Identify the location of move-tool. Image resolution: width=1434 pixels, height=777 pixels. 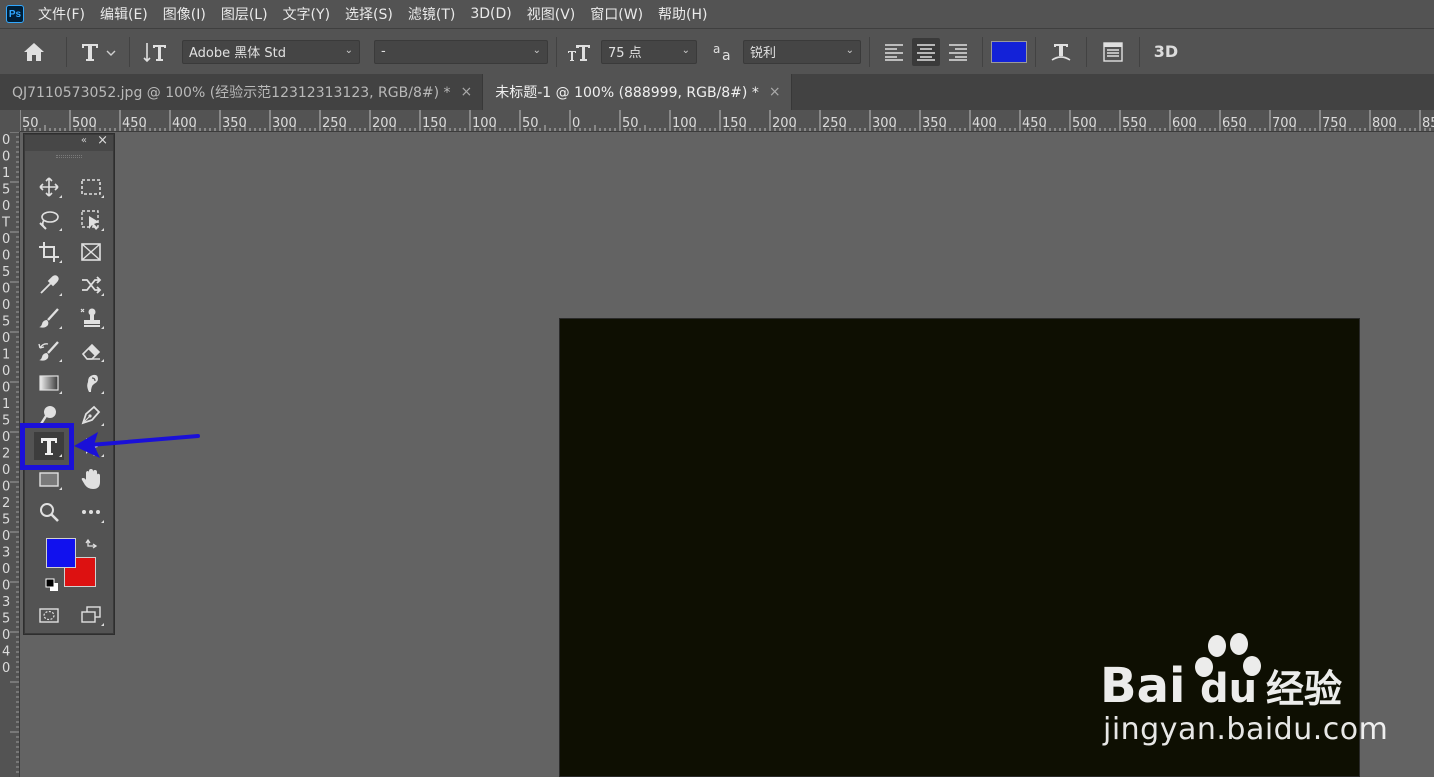
(49, 187).